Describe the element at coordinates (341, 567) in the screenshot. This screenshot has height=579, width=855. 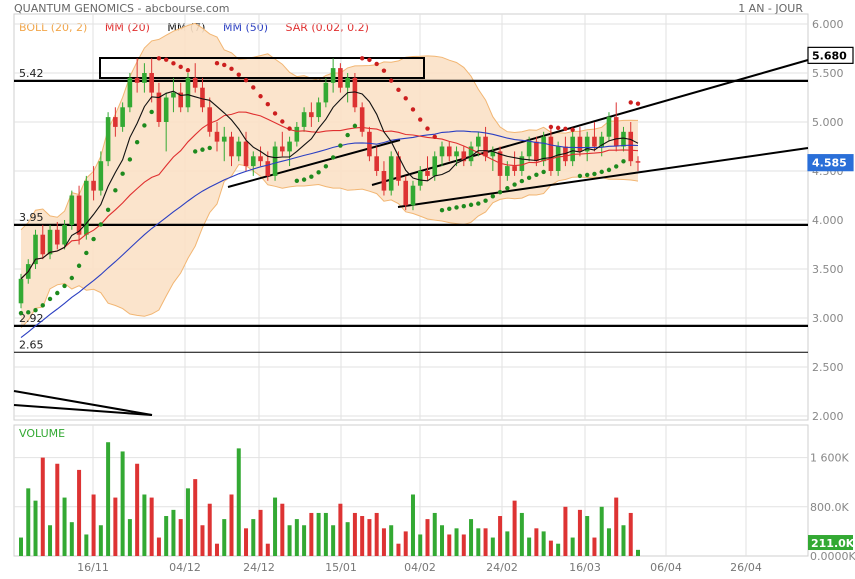
I see `date-tick-label: 15/01` at that location.